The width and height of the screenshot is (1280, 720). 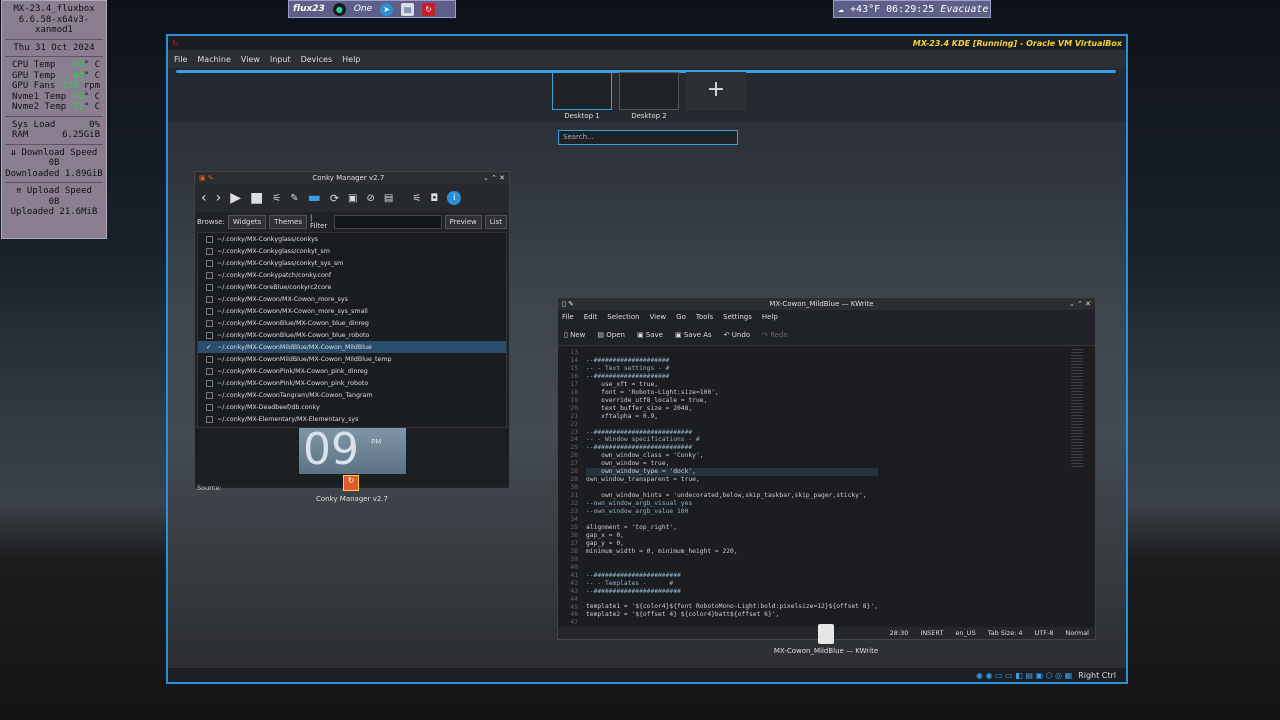 I want to click on code-line: own_window_class = 'Conky',, so click(x=732, y=456).